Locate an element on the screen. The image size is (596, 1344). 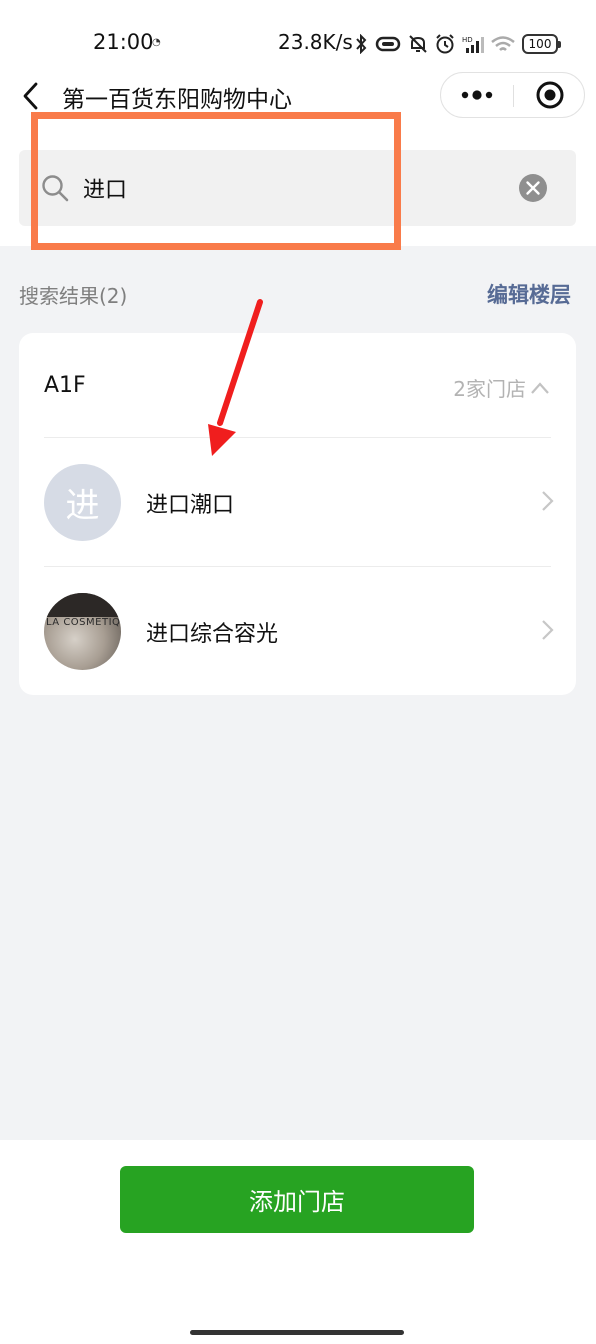
mini-program-capsule is located at coordinates (512, 95).